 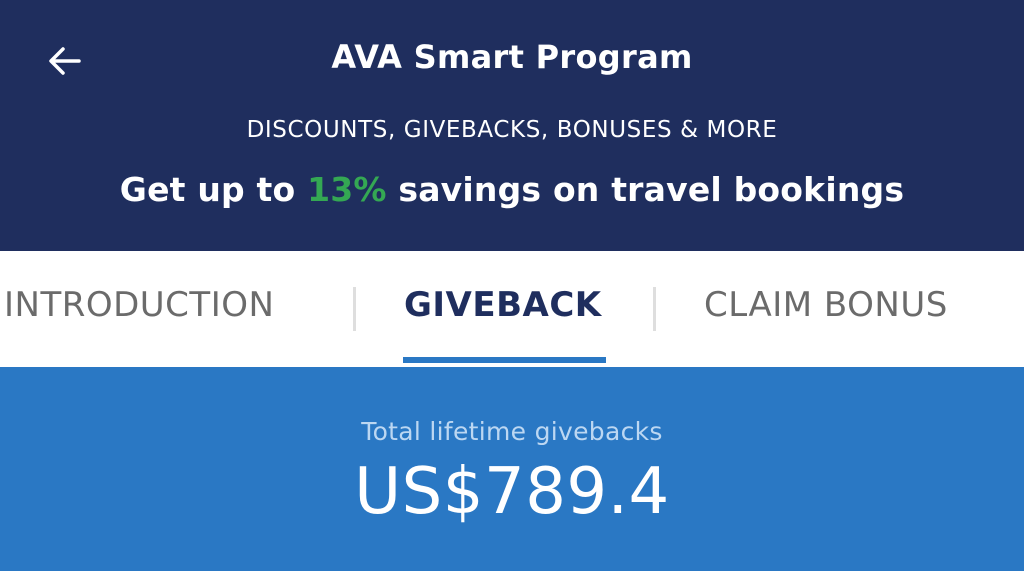 I want to click on promo-banner: Get up to 13% savings on travel bookings, so click(x=512, y=189).